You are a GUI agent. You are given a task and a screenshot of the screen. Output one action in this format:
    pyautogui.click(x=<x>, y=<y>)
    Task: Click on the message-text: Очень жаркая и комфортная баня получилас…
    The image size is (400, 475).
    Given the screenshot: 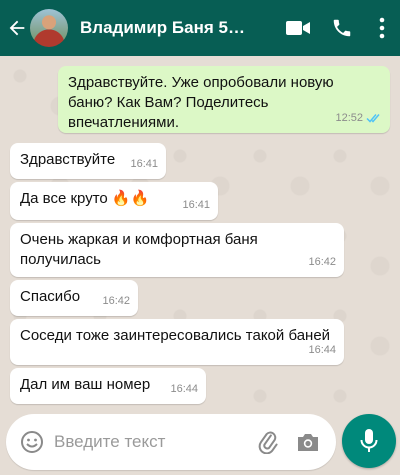 What is the action you would take?
    pyautogui.click(x=139, y=249)
    